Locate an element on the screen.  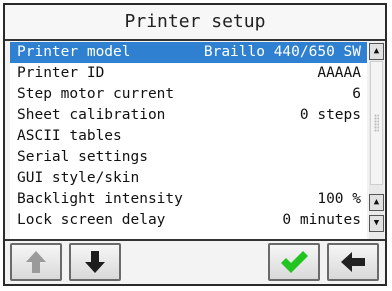
list-item-backlight-intensity: Backlight intensity 100 % is located at coordinates (188, 199).